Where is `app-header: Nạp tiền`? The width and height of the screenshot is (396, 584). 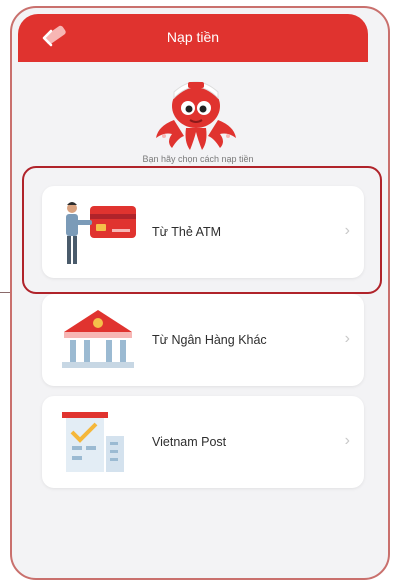 app-header: Nạp tiền is located at coordinates (193, 38).